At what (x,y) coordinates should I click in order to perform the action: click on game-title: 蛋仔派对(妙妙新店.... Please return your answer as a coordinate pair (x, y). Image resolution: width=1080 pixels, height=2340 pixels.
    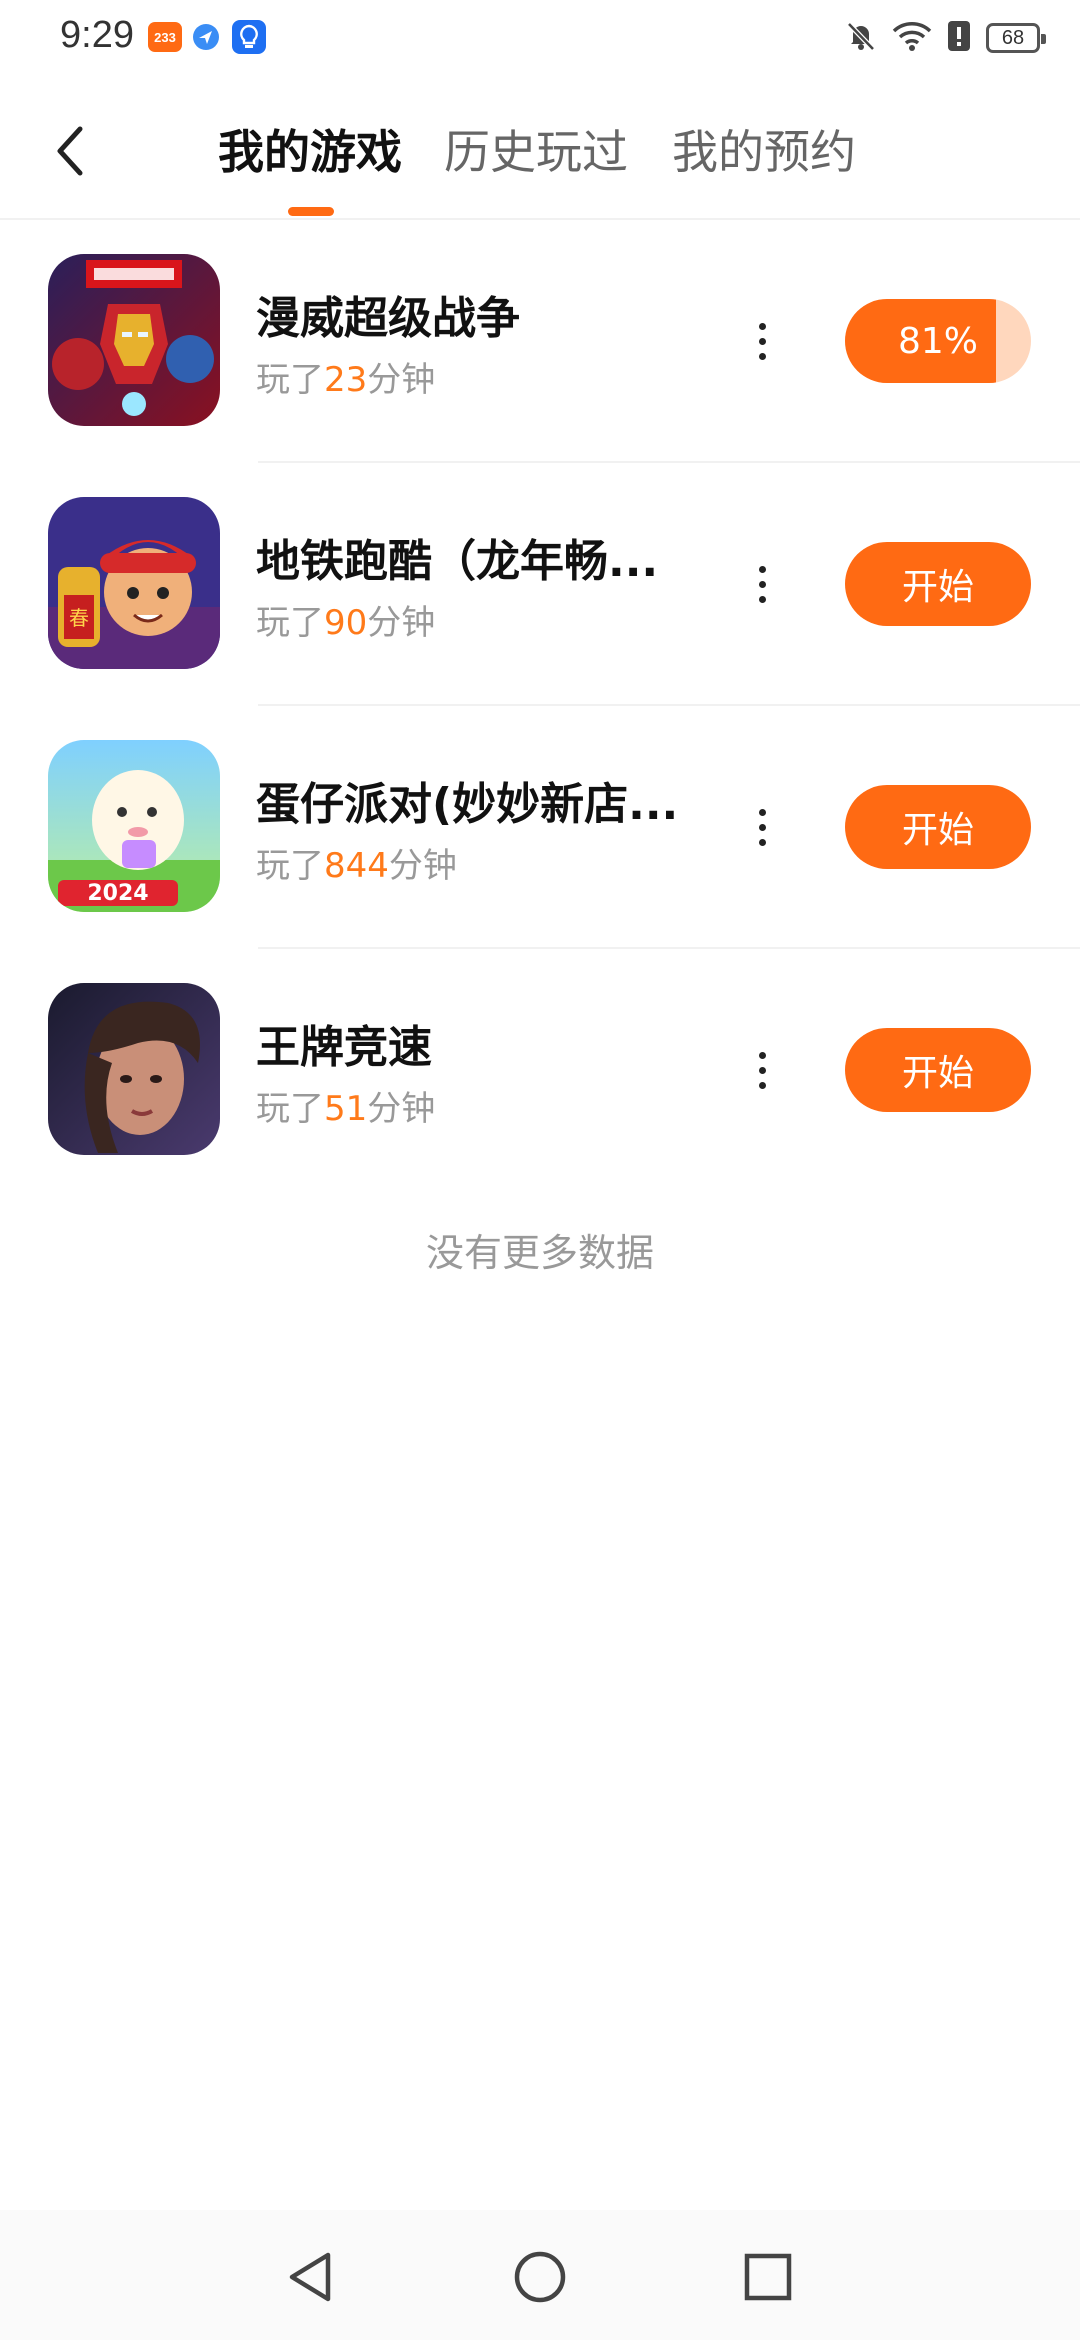
    Looking at the image, I should click on (467, 804).